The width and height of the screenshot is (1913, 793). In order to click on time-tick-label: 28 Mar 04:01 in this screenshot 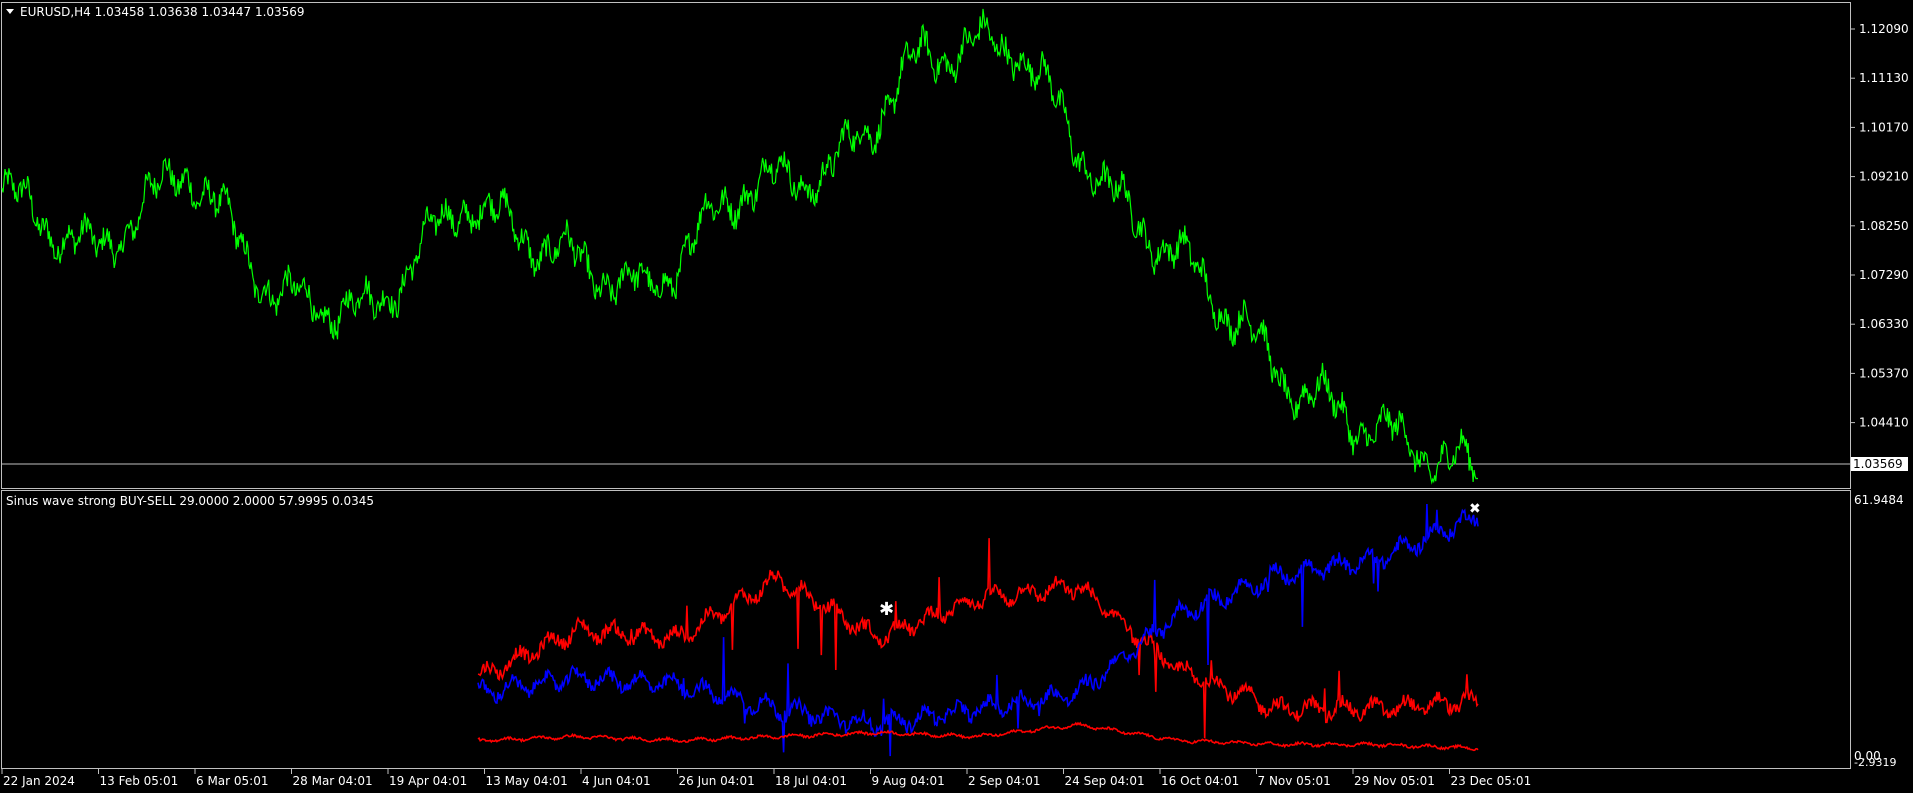, I will do `click(333, 781)`.